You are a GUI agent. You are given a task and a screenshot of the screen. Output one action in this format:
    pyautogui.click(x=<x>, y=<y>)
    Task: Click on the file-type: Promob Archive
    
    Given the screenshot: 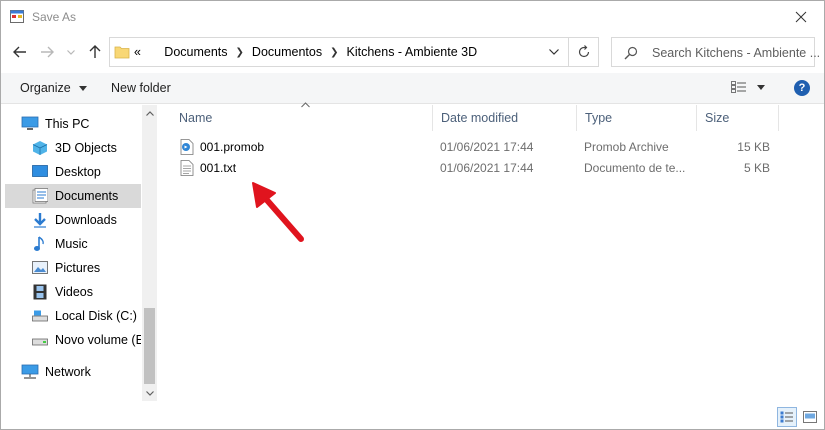 What is the action you would take?
    pyautogui.click(x=626, y=146)
    